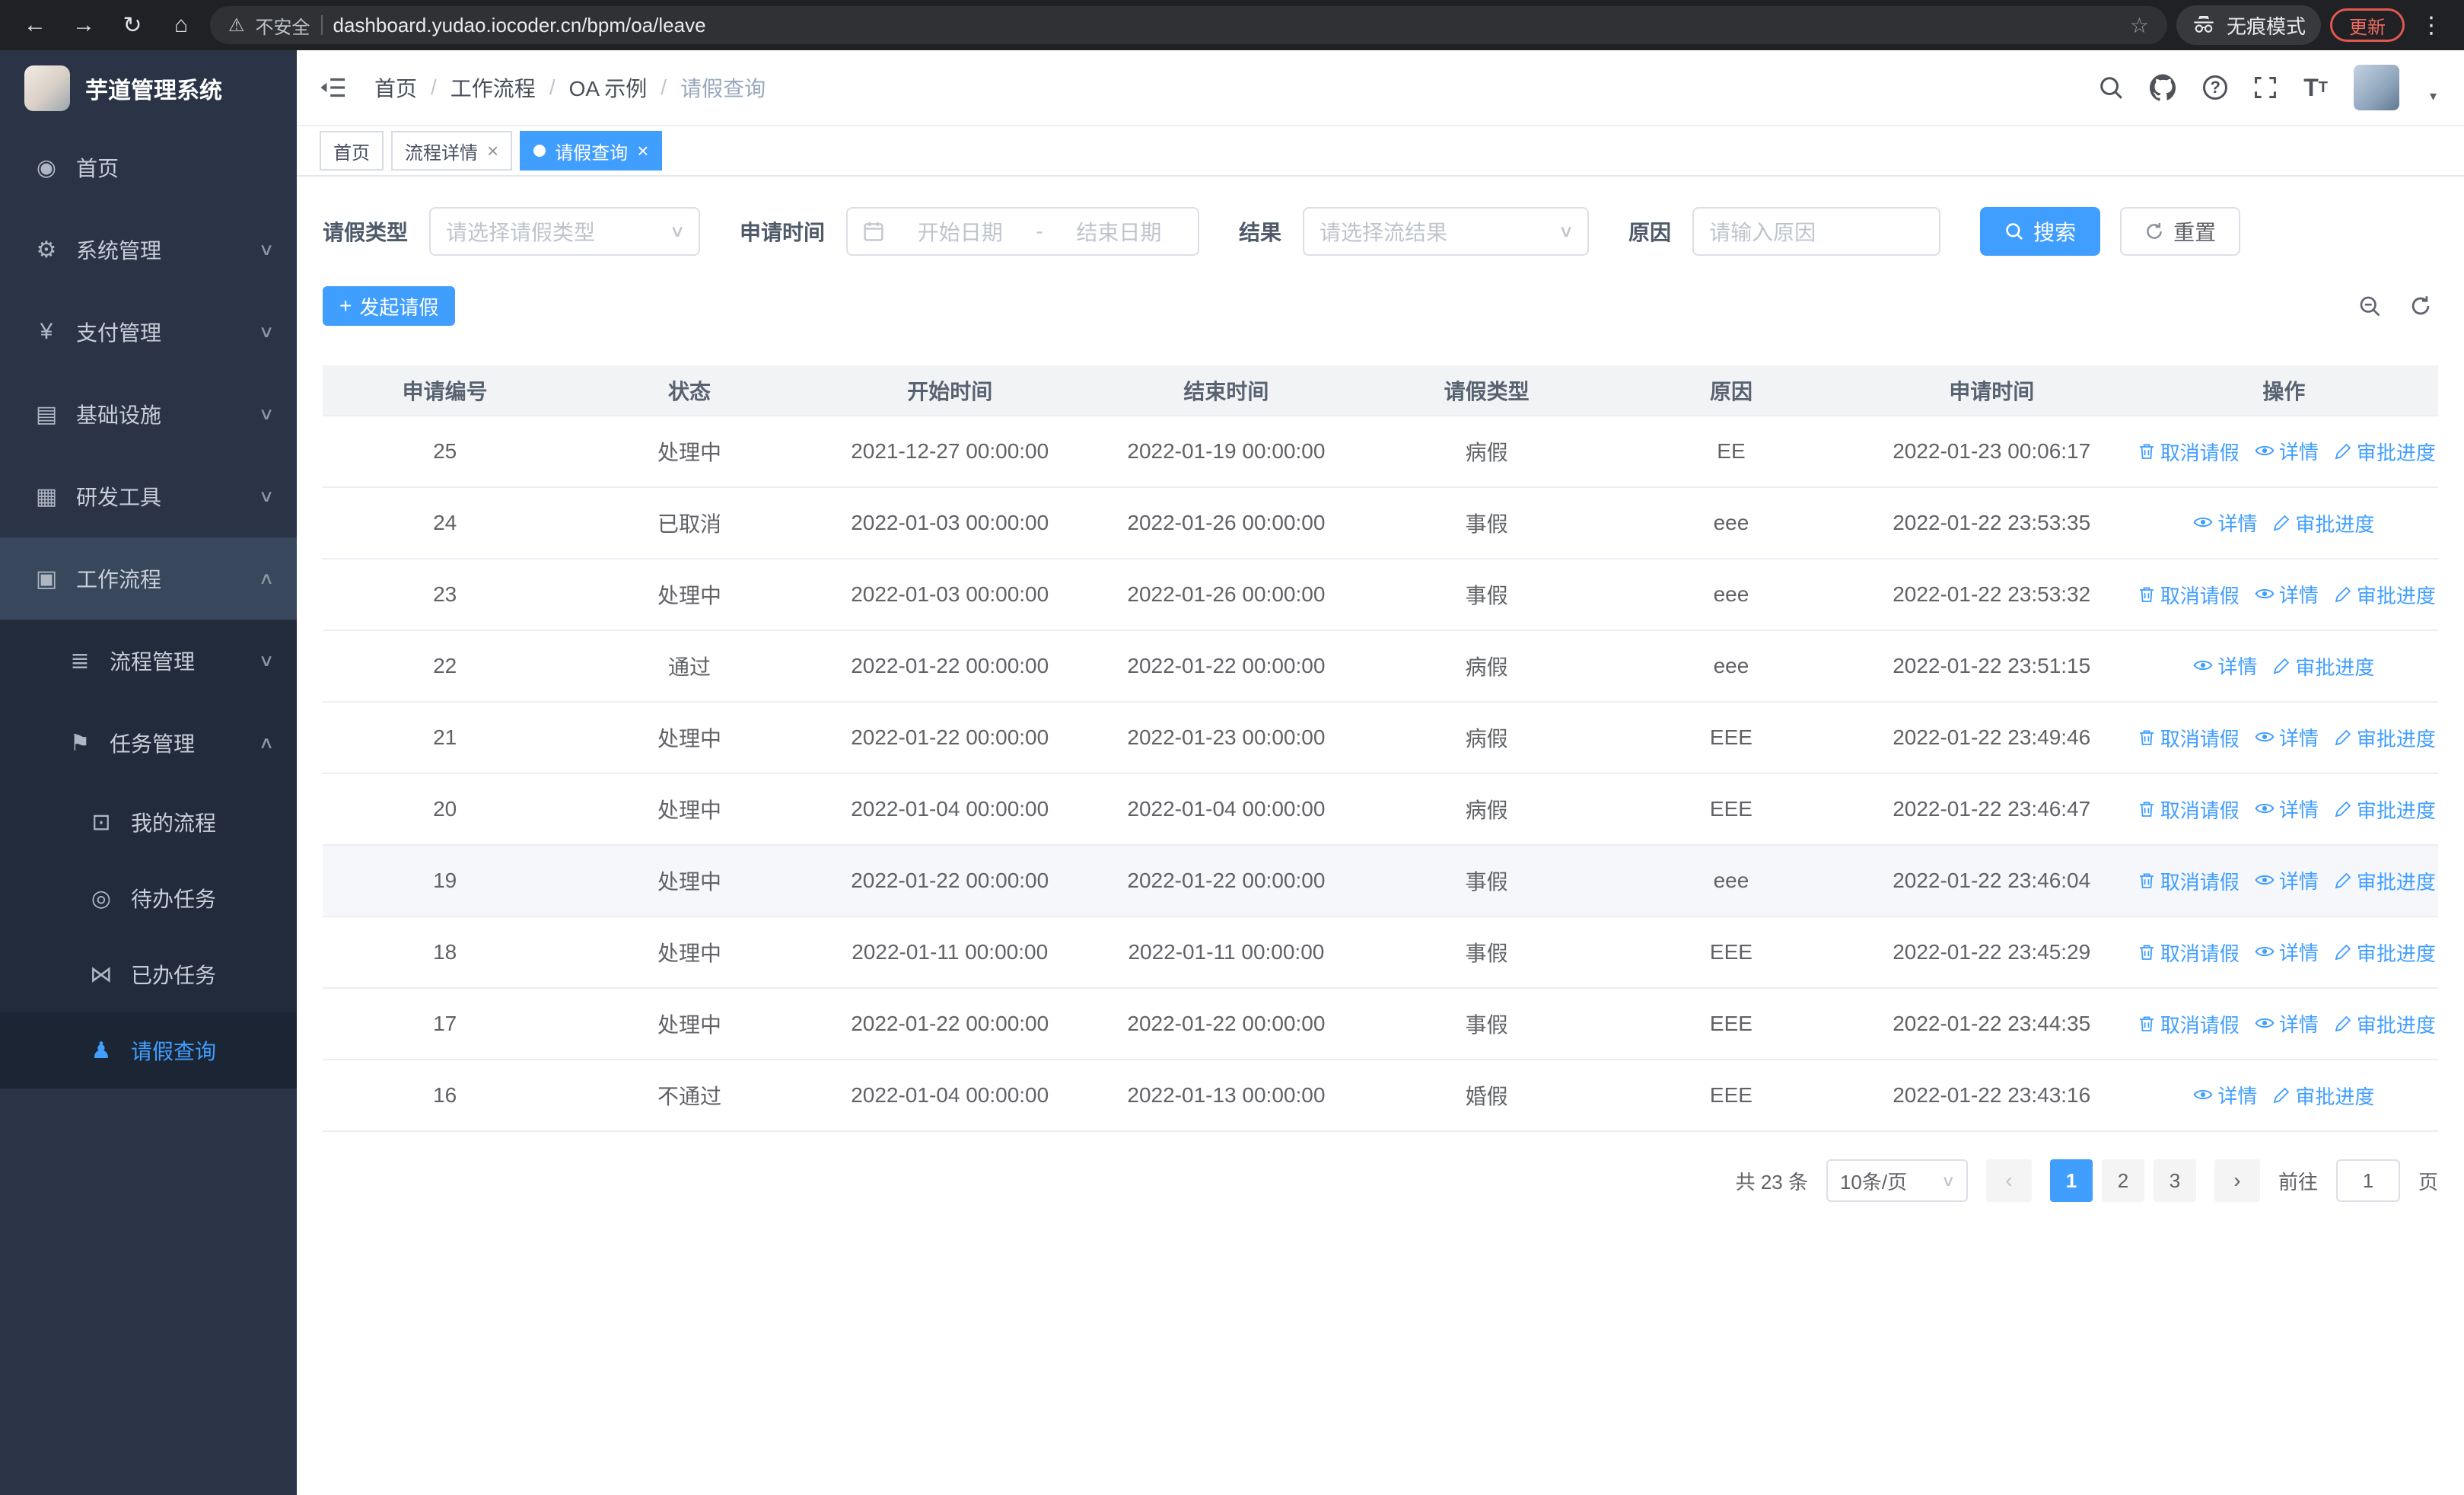 Image resolution: width=2464 pixels, height=1495 pixels. Describe the element at coordinates (83, 25) in the screenshot. I see `forward-button: →` at that location.